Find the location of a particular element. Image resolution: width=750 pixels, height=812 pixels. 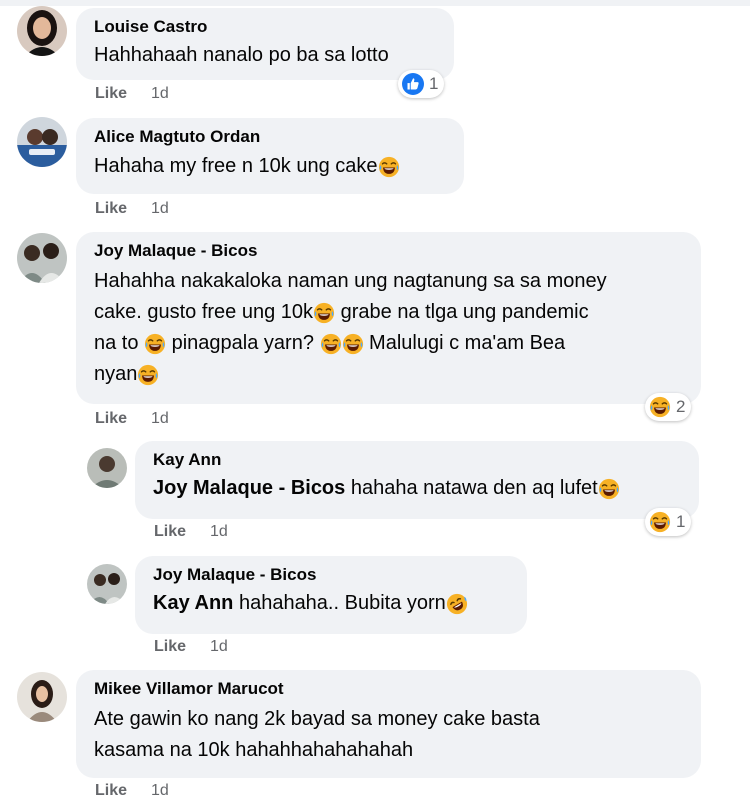

top-divider is located at coordinates (375, 3).